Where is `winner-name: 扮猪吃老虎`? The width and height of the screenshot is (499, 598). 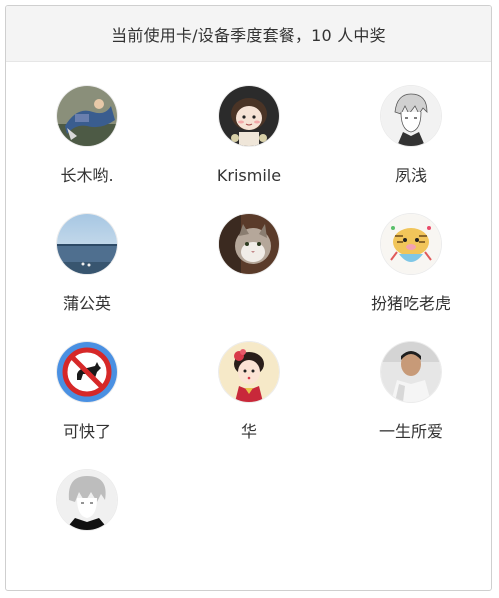
winner-name: 扮猪吃老虎 is located at coordinates (410, 303).